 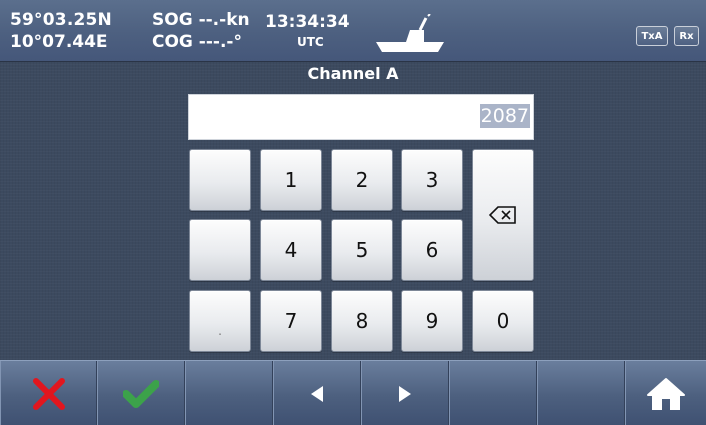 I want to click on cursor-right-button, so click(x=405, y=393).